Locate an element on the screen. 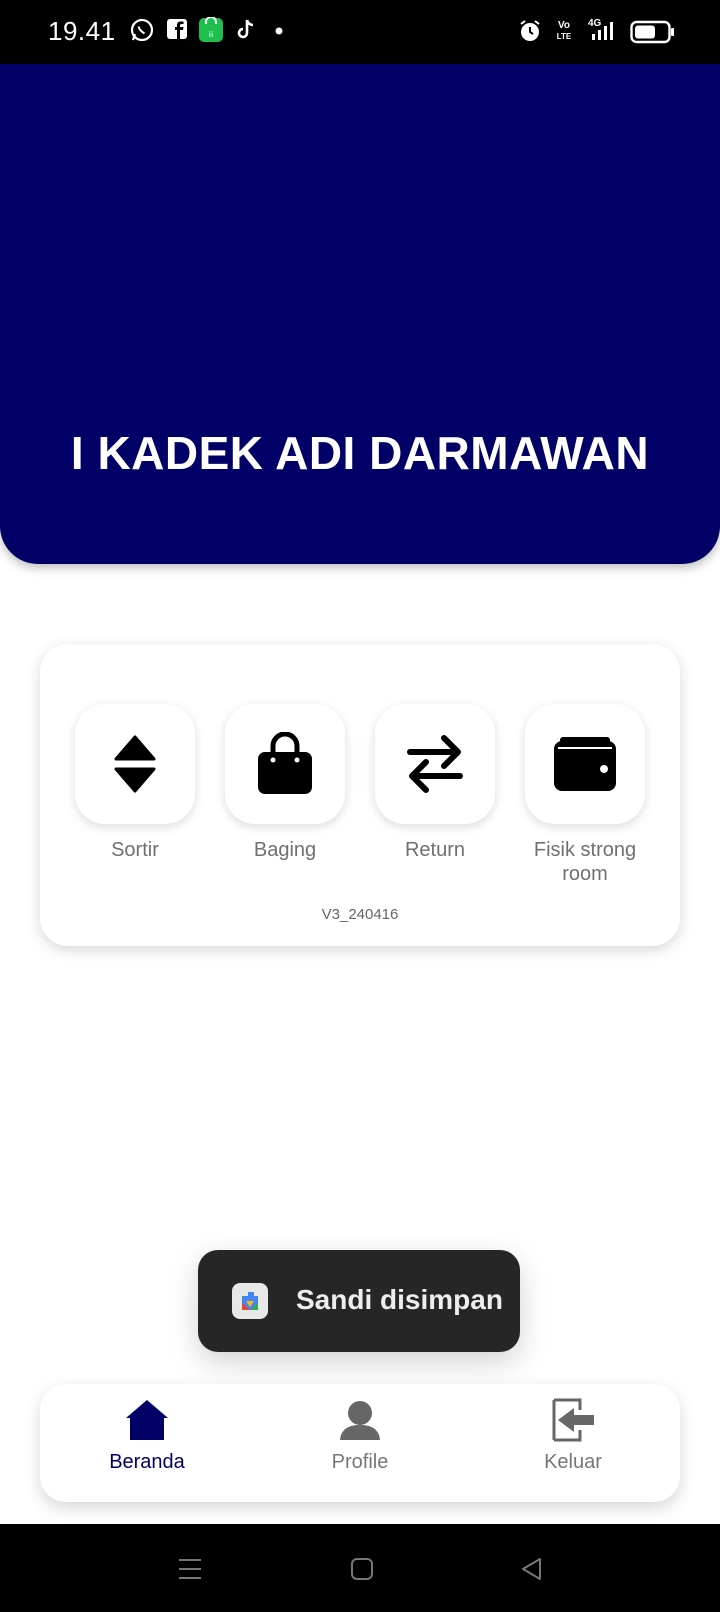 This screenshot has height=1612, width=720. volte-label-top: Vo is located at coordinates (564, 25).